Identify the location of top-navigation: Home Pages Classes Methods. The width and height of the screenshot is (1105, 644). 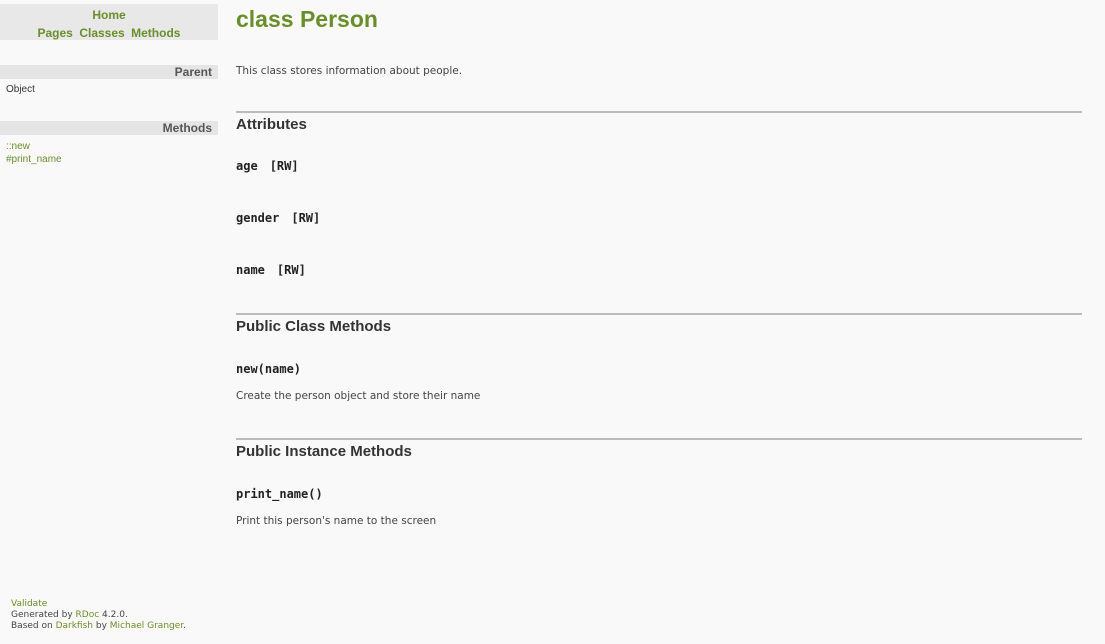
(109, 22).